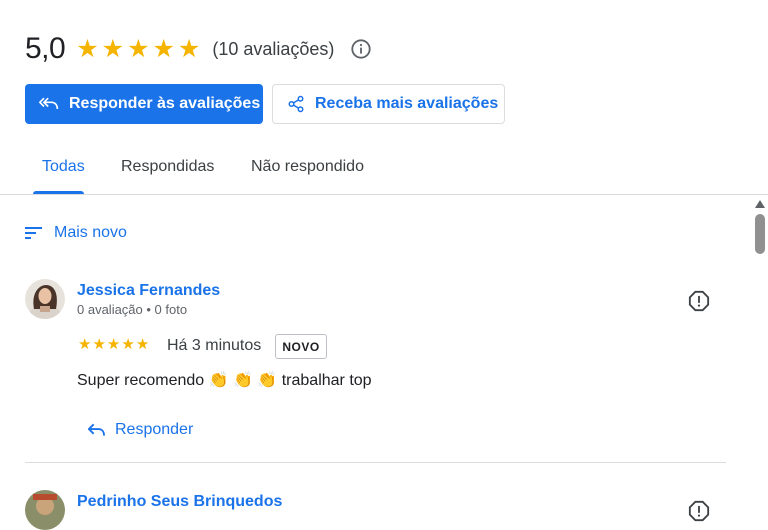  I want to click on reply-label: Responder, so click(154, 429).